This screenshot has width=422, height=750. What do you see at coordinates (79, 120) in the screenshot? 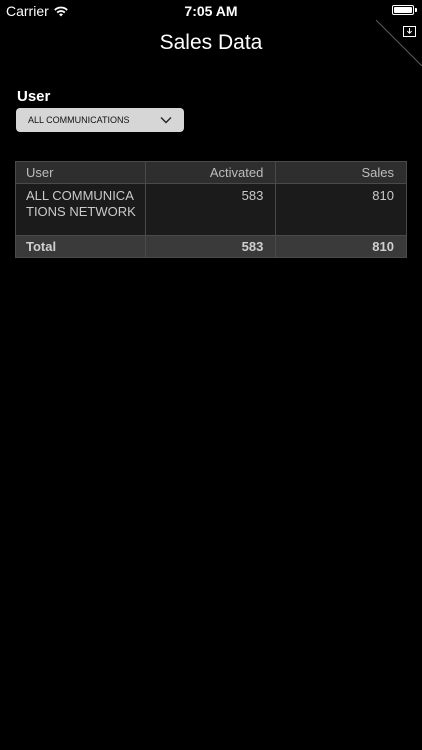
I see `user-dropdown-value: ALL COMMUNICATIONS` at bounding box center [79, 120].